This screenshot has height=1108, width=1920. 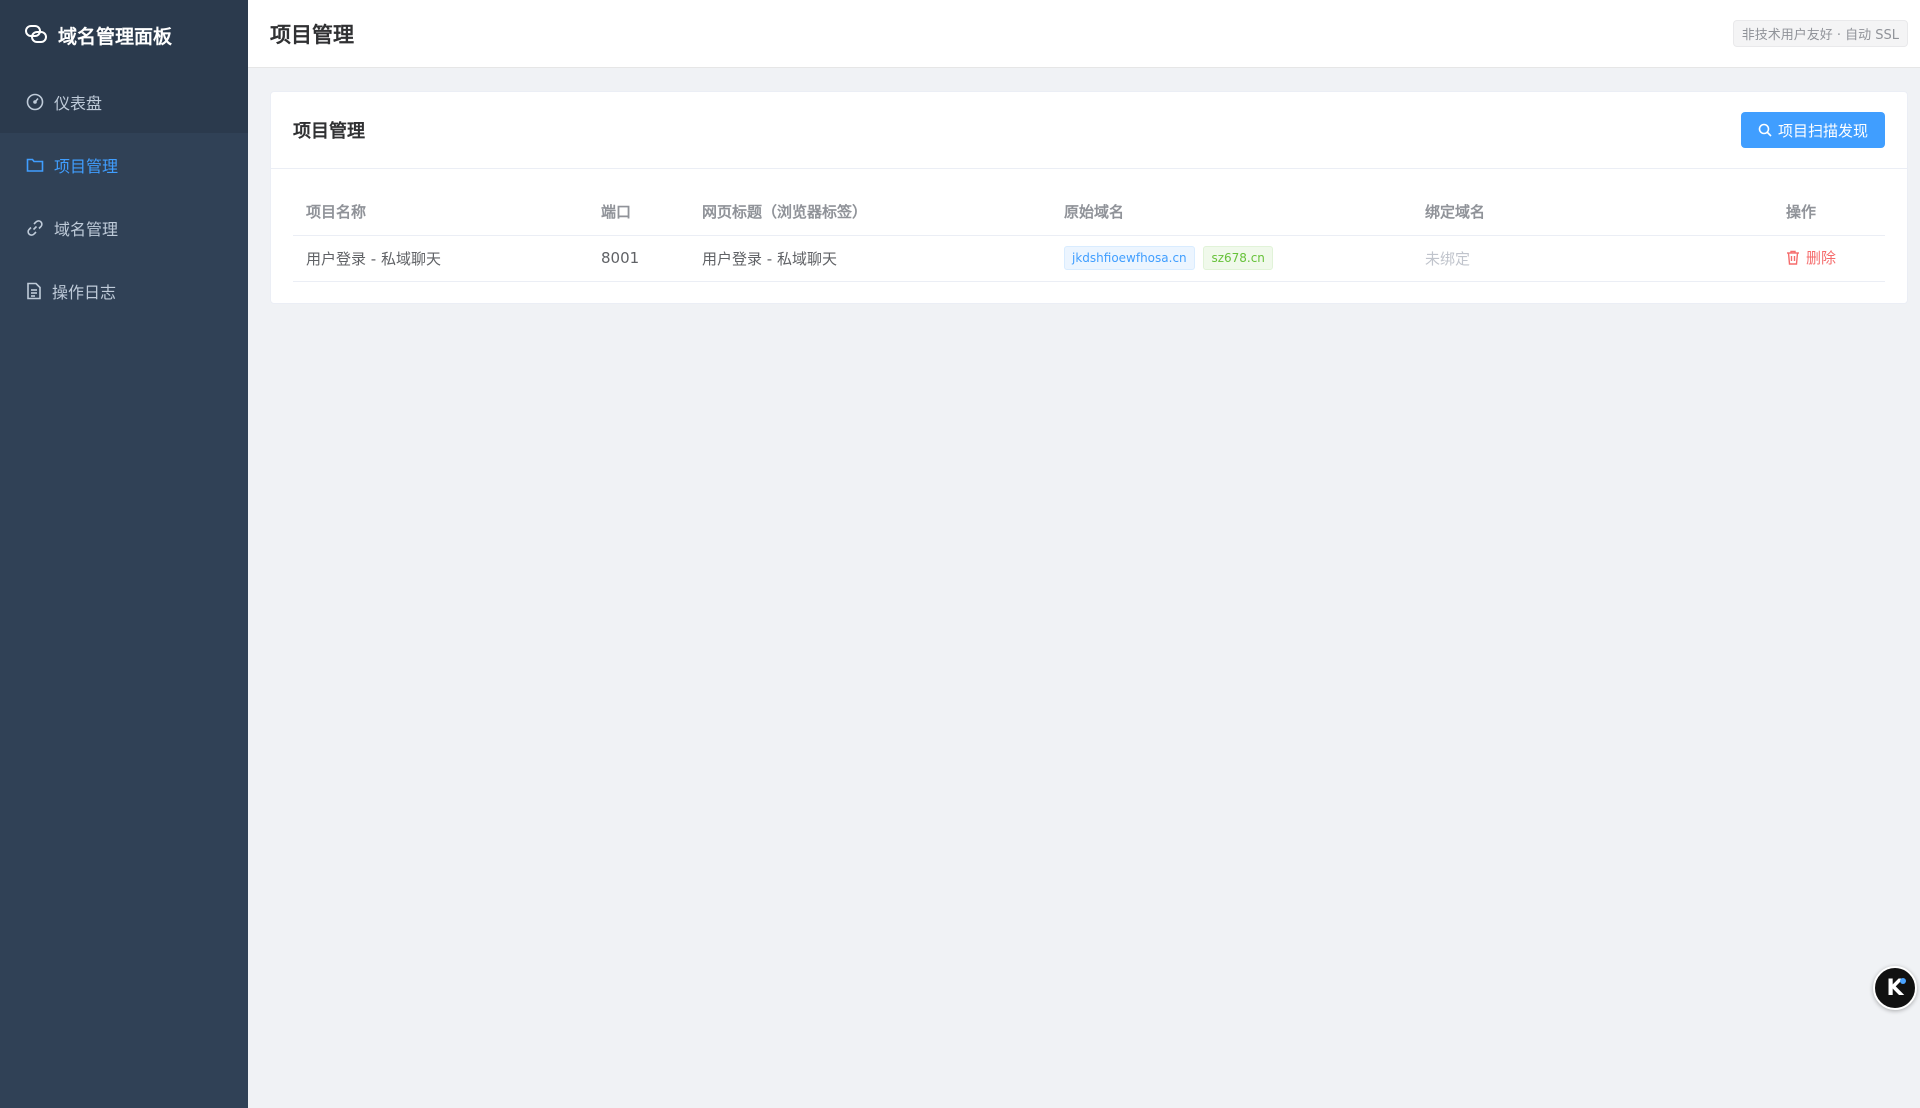 What do you see at coordinates (86, 229) in the screenshot?
I see `sidebar-item-label: 域名管理` at bounding box center [86, 229].